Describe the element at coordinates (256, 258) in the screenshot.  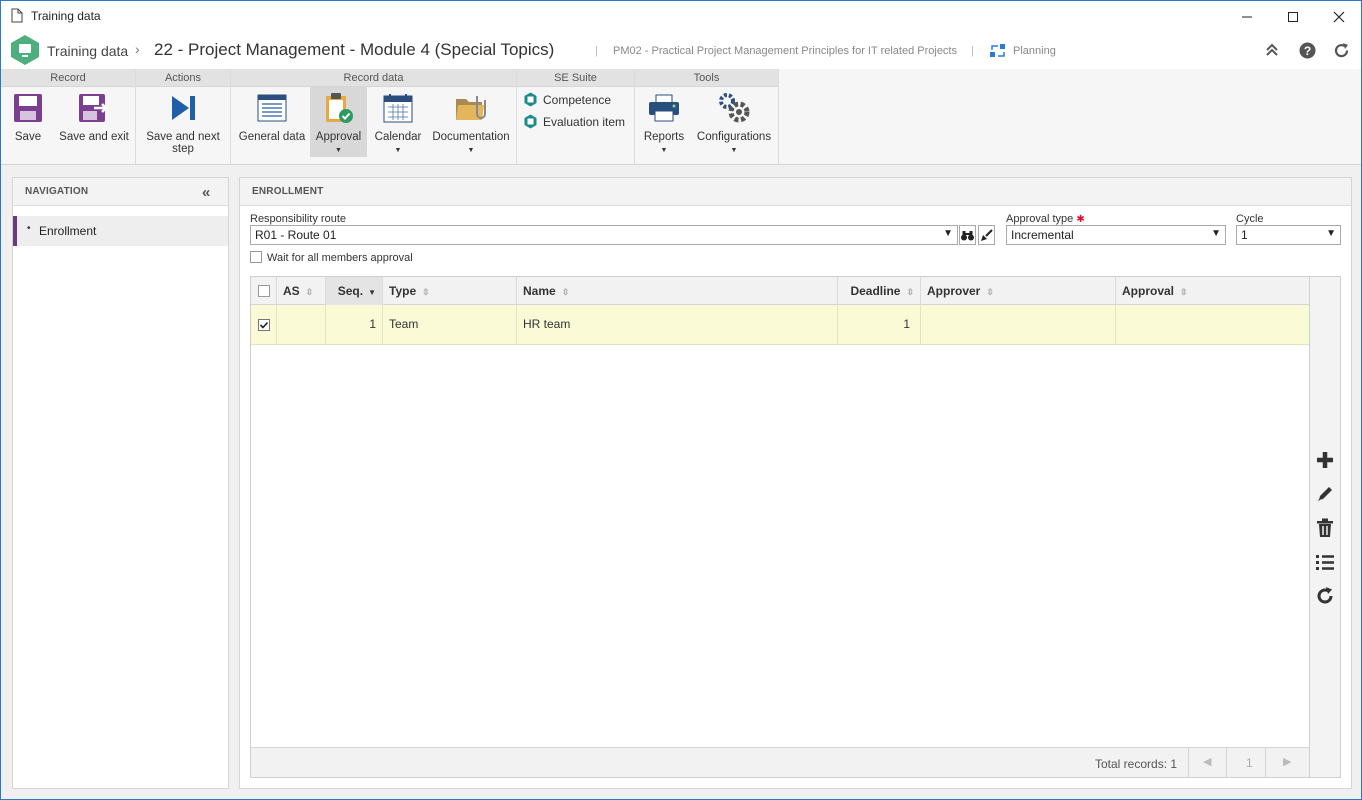
I see `wait-all-members-checkbox` at that location.